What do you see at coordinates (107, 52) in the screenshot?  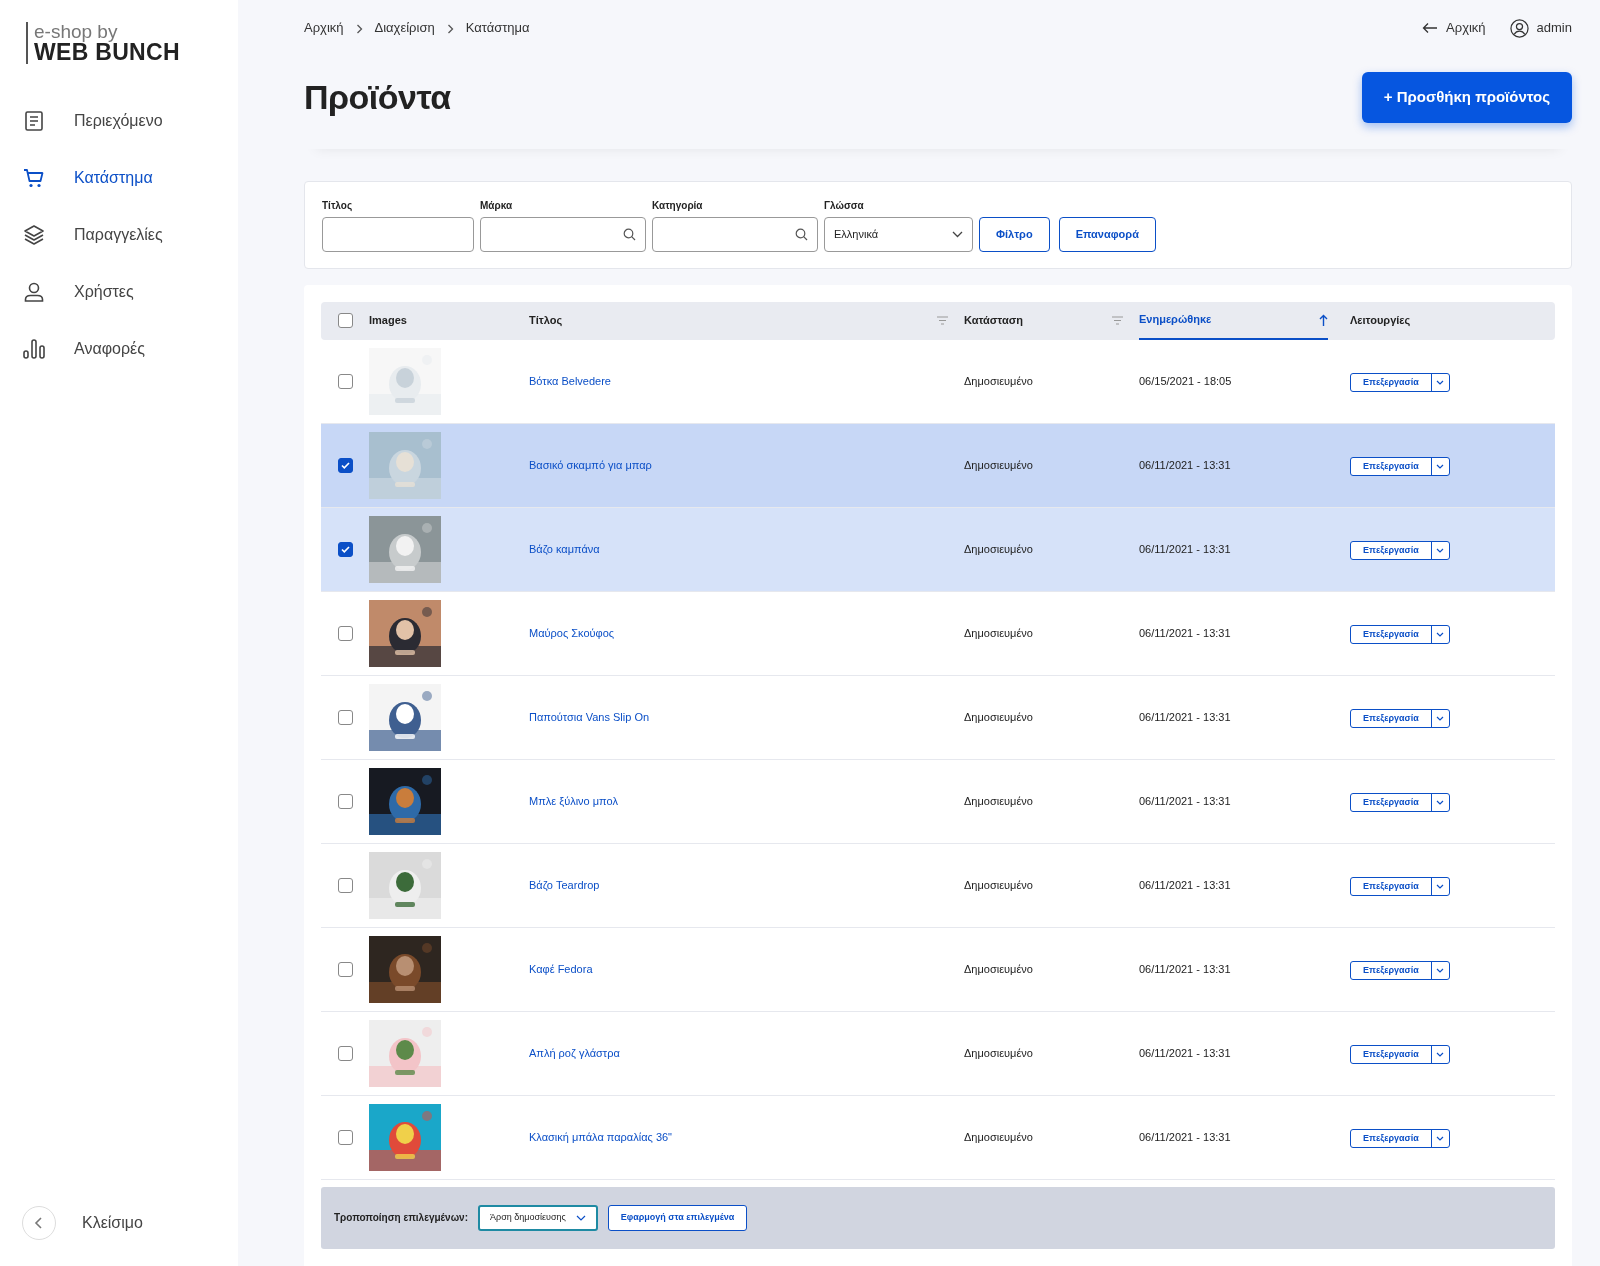 I see `logo-wordmark: WEB BUNCH` at bounding box center [107, 52].